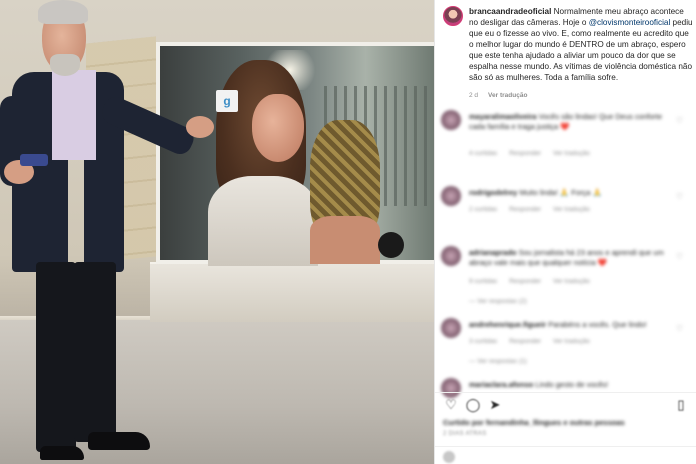  What do you see at coordinates (483, 209) in the screenshot?
I see `comment-likes: 2 curtidas` at bounding box center [483, 209].